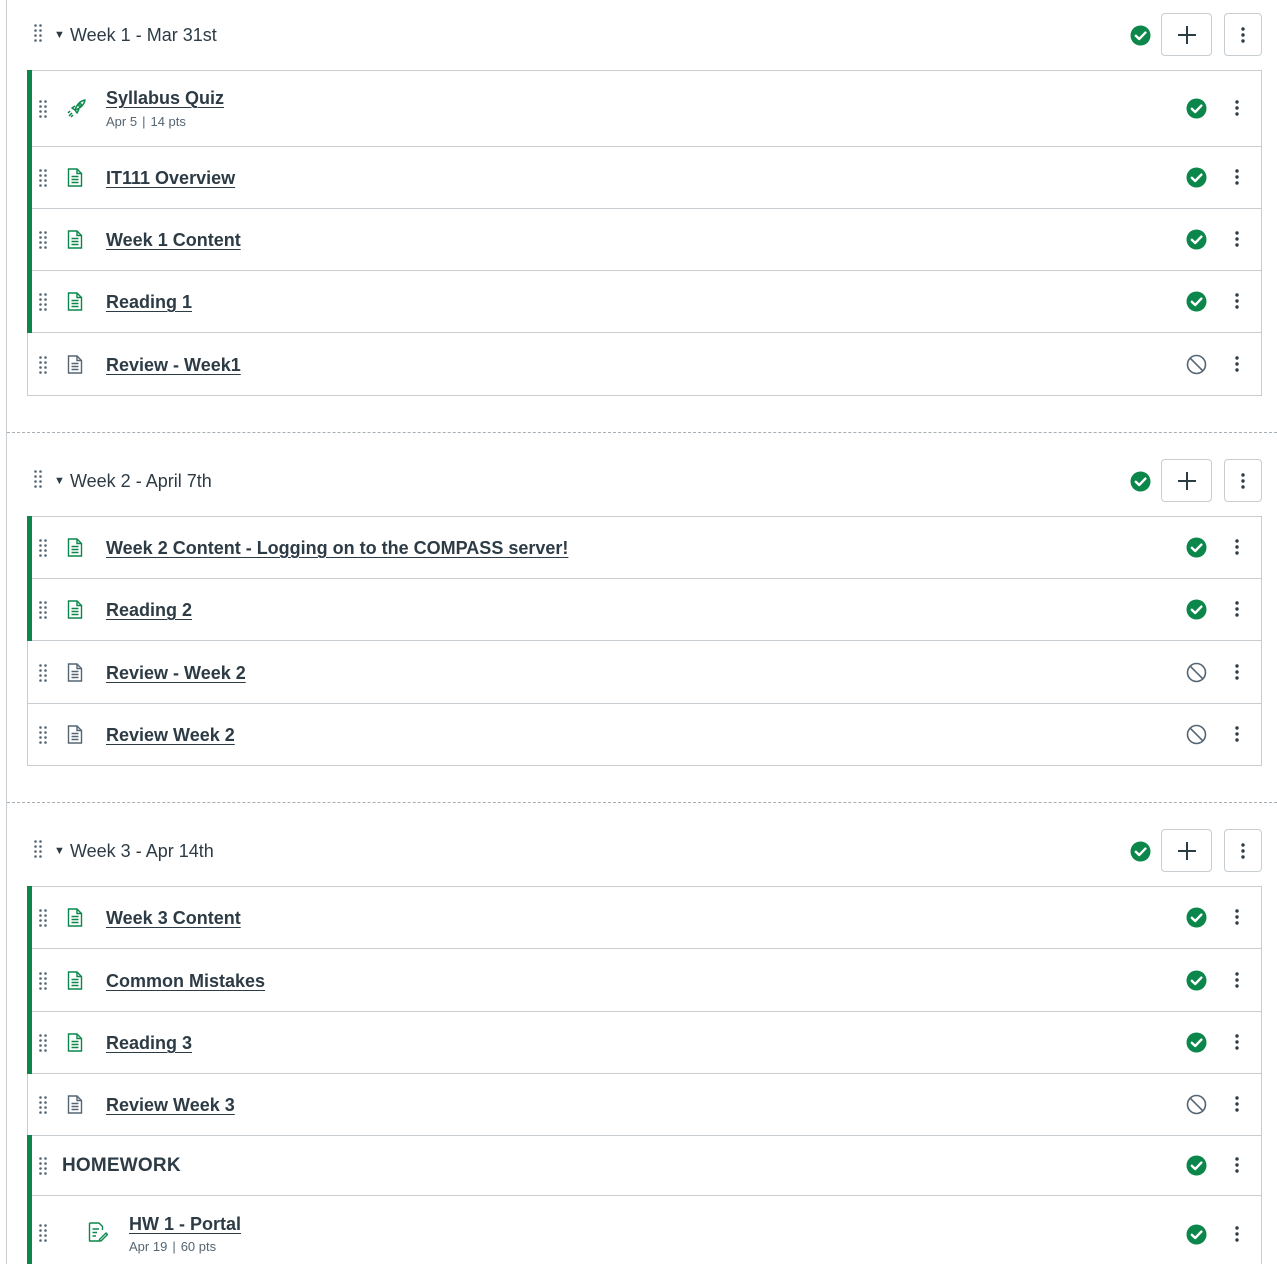 This screenshot has height=1264, width=1277. What do you see at coordinates (170, 178) in the screenshot?
I see `item-link: IT111 Overview` at bounding box center [170, 178].